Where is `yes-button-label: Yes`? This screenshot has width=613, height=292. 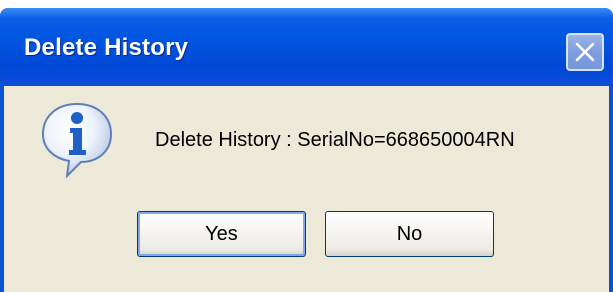
yes-button-label: Yes is located at coordinates (221, 233).